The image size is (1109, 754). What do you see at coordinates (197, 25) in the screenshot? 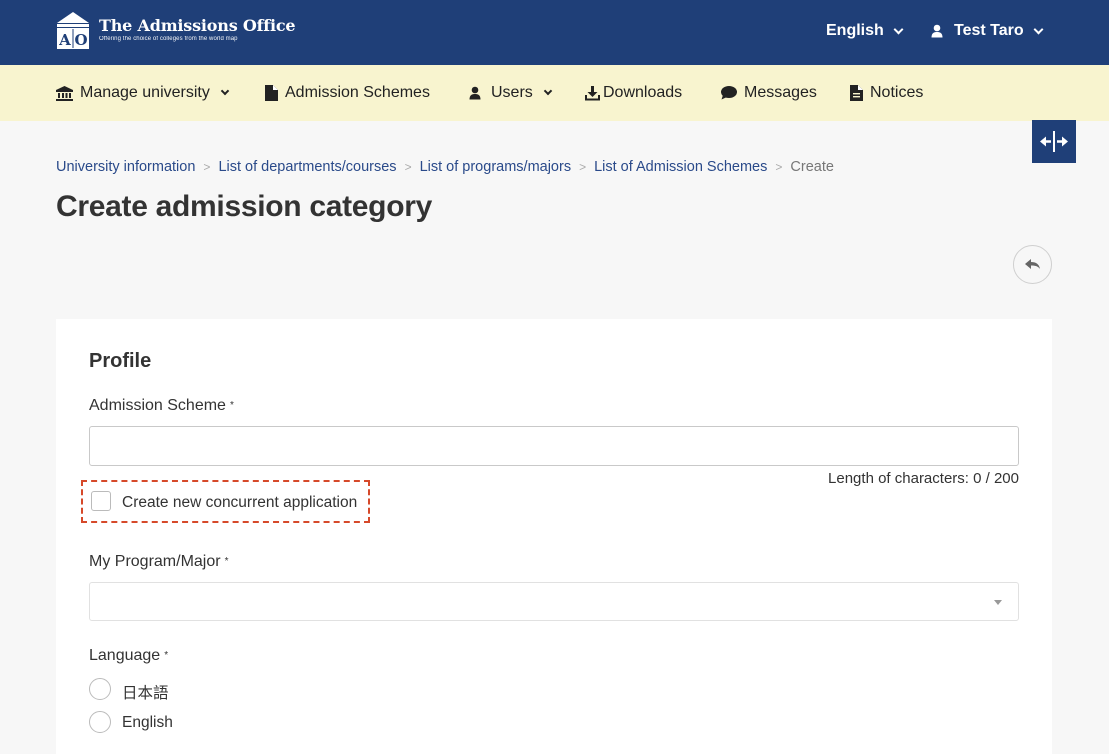
I see `logo-title: The Admissions Office` at bounding box center [197, 25].